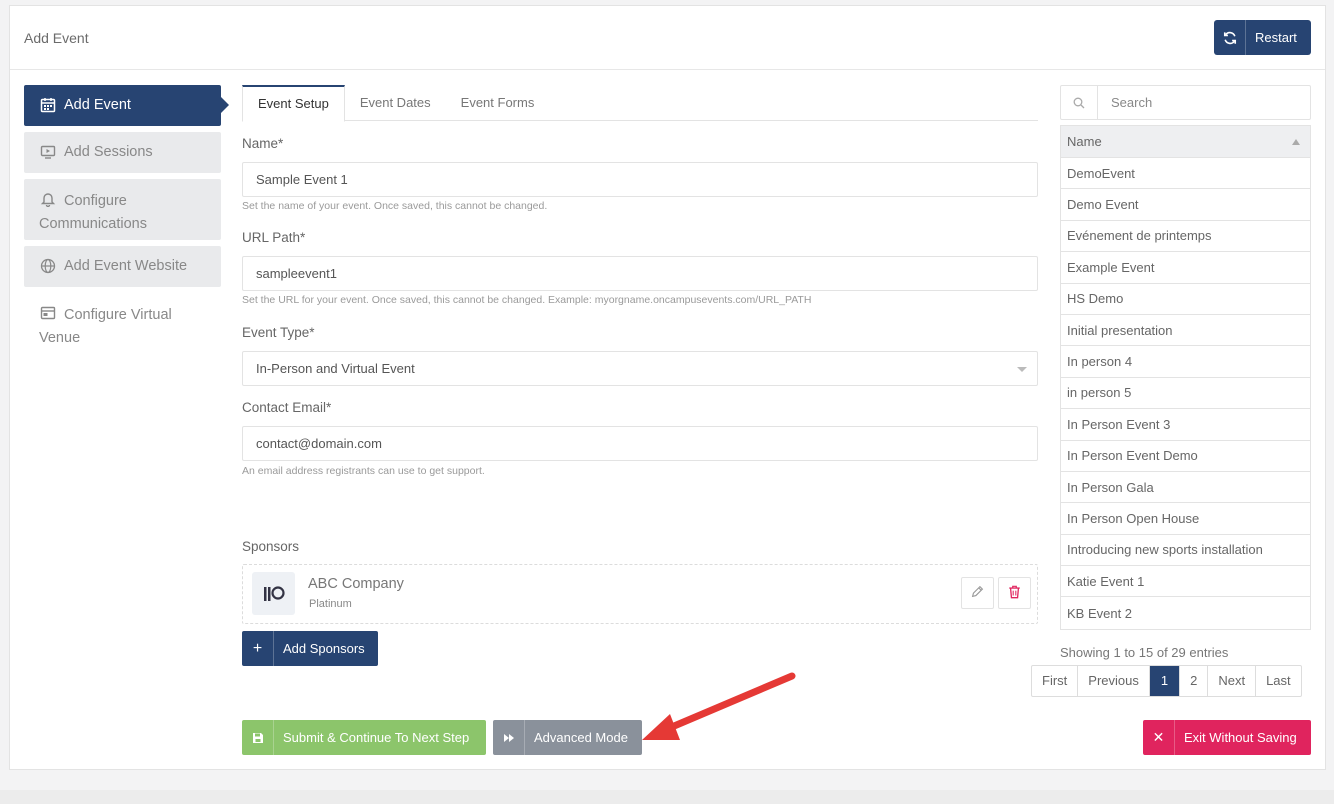  Describe the element at coordinates (293, 103) in the screenshot. I see `tab-event-setup: Event Setup` at that location.